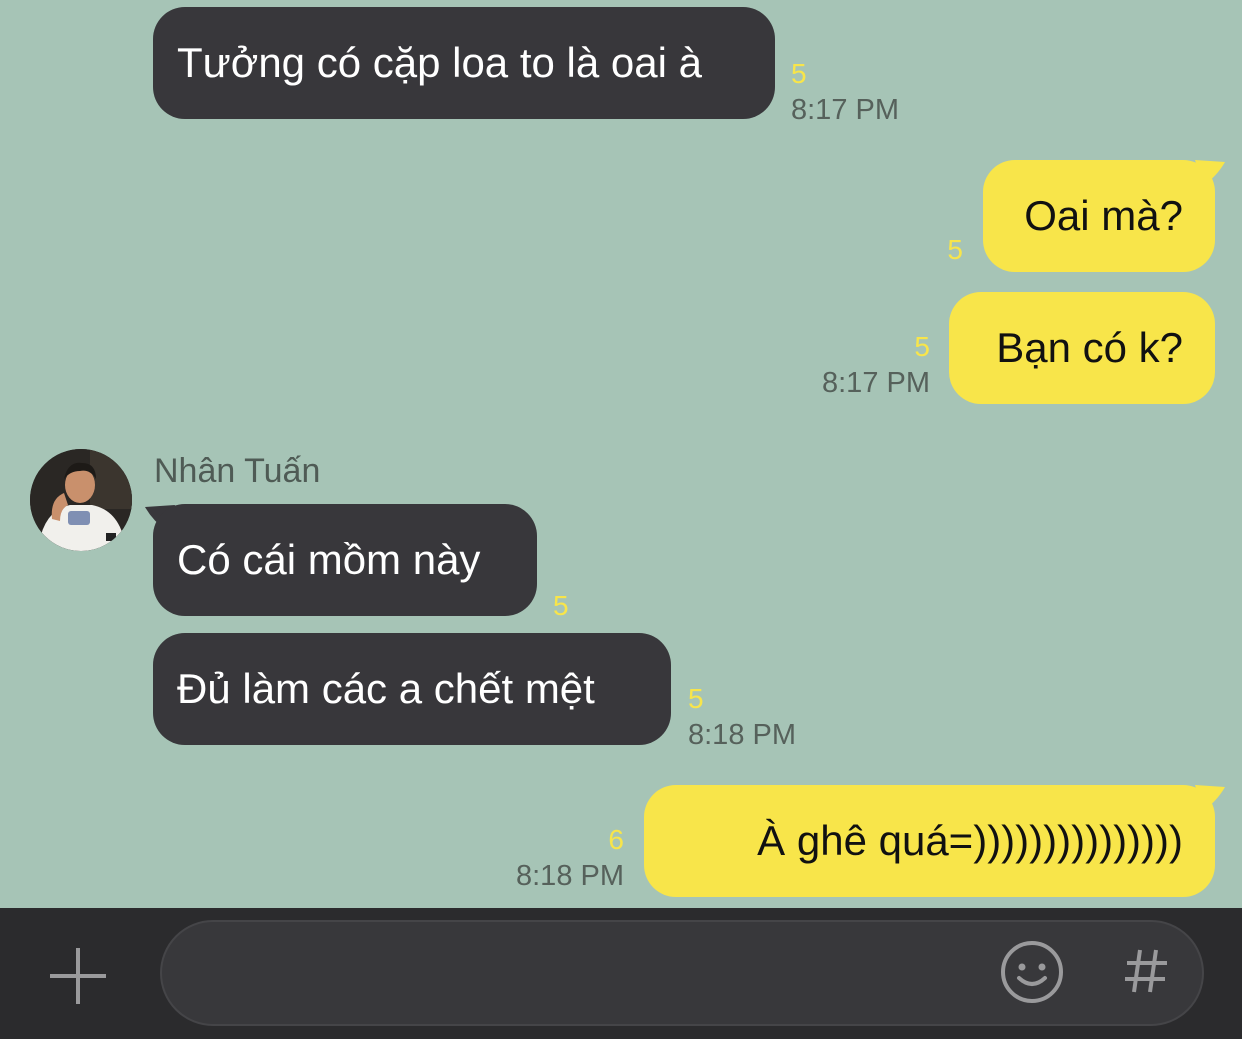 This screenshot has height=1039, width=1242. Describe the element at coordinates (237, 471) in the screenshot. I see `sender-name: Nhân Tuấn` at that location.